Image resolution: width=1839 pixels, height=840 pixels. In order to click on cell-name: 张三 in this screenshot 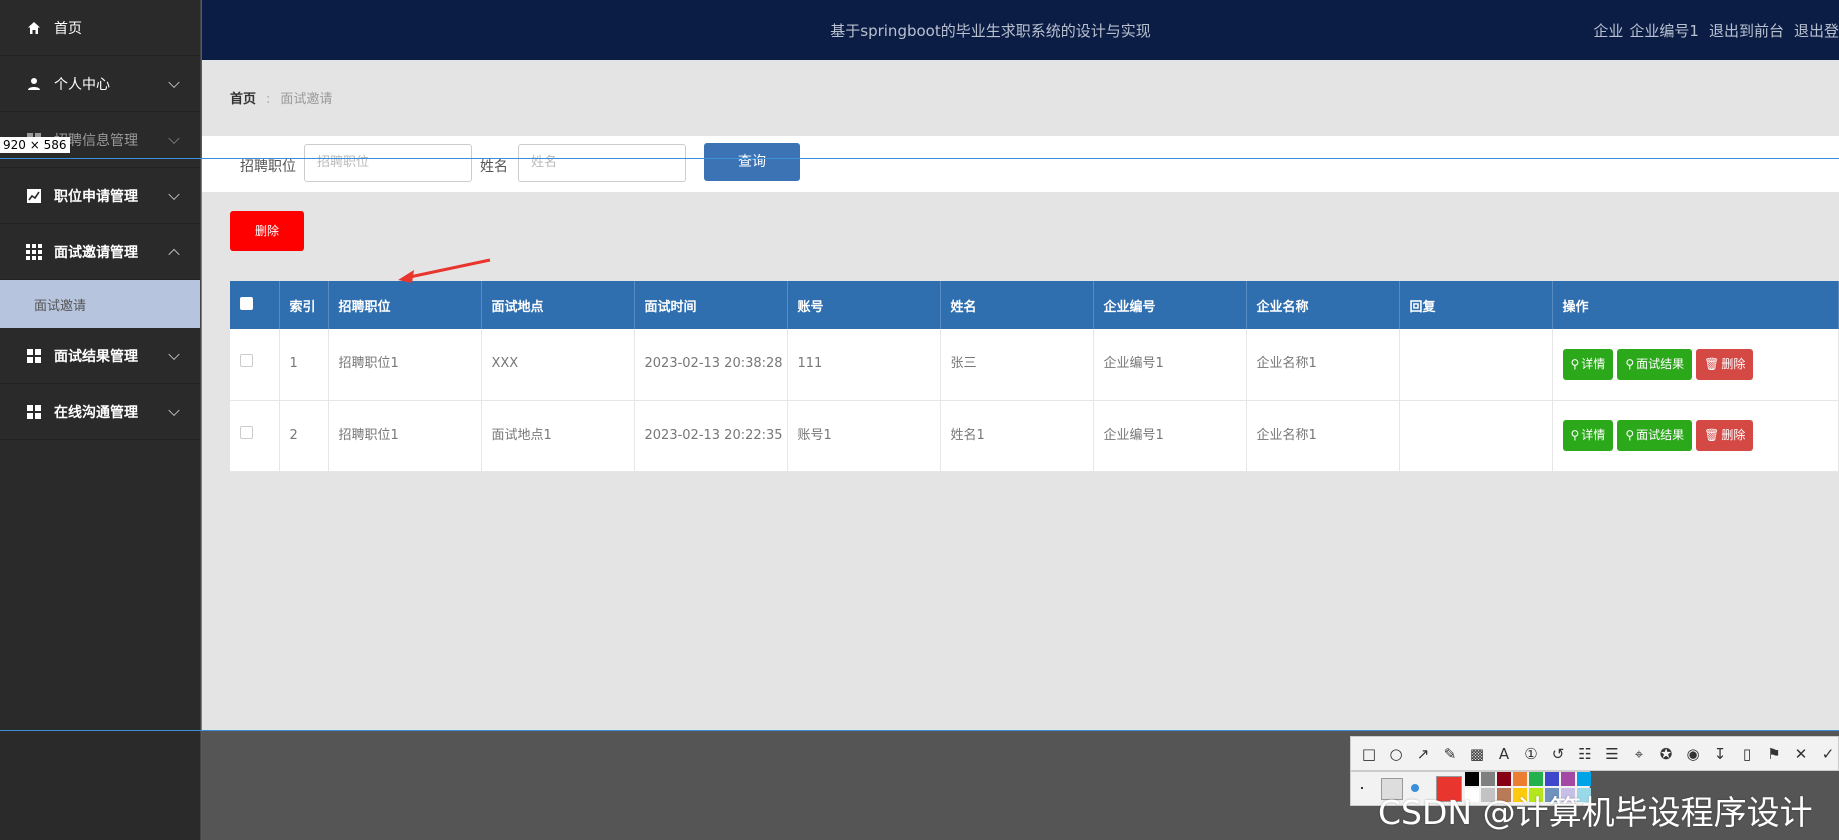, I will do `click(1017, 365)`.